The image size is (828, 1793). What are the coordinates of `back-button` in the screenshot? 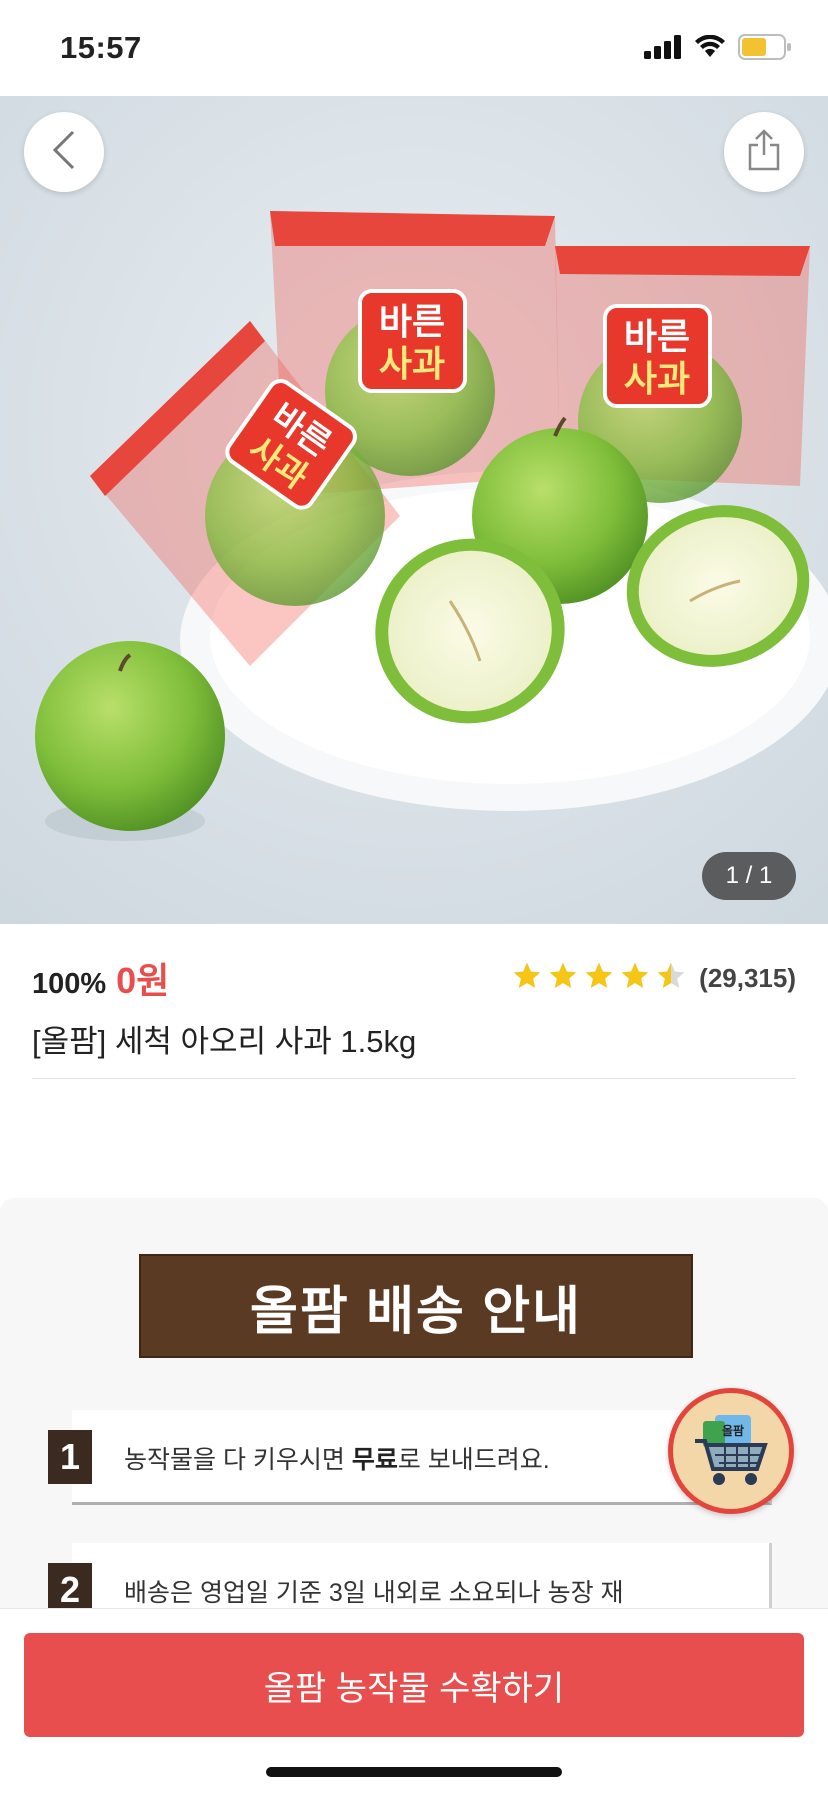 It's located at (64, 152).